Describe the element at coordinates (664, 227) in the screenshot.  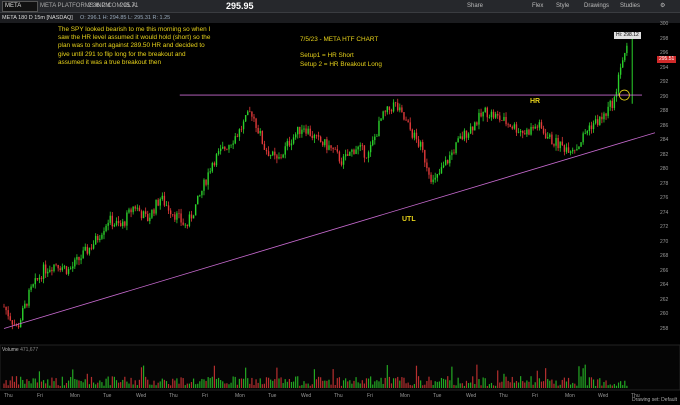
I see `y-tick-label: 272` at that location.